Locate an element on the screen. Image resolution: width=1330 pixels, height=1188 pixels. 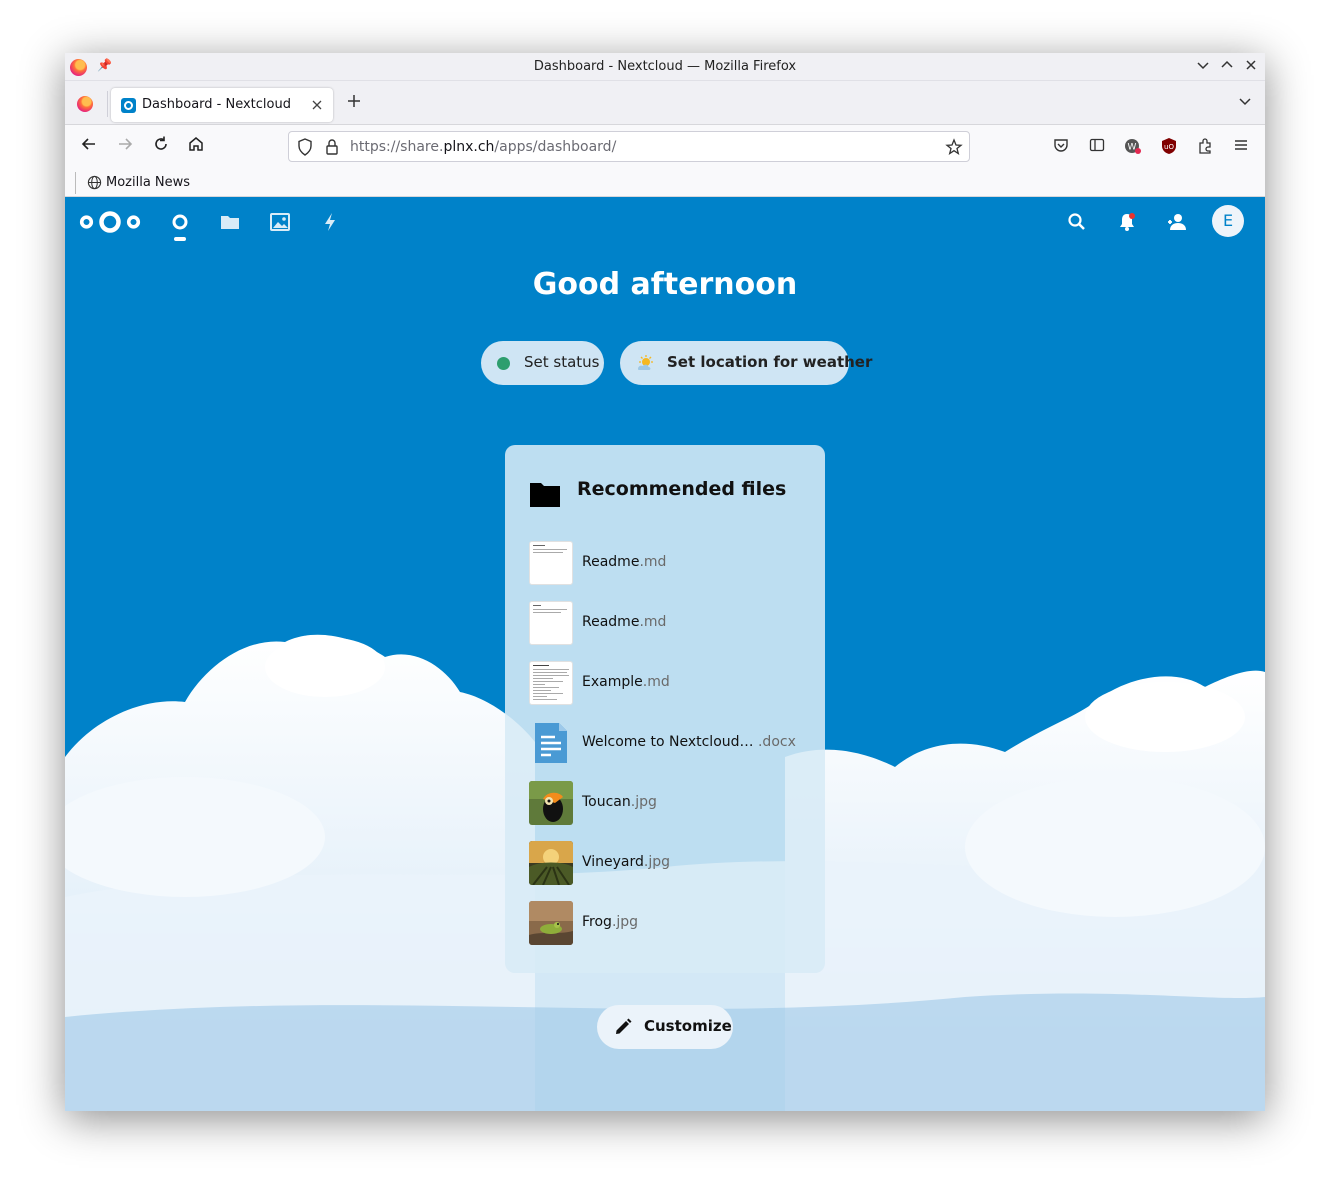
pocket-icon is located at coordinates (1061, 147).